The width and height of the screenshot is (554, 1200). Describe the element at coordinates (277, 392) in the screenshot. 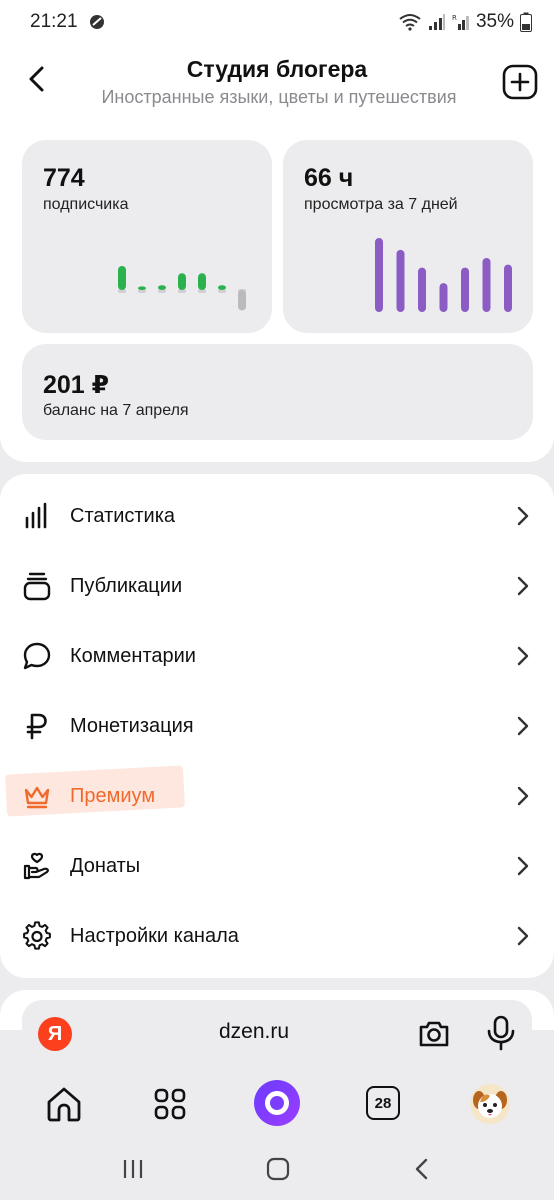

I see `balance-card: 201 ₽ баланс на 7 апреля` at that location.